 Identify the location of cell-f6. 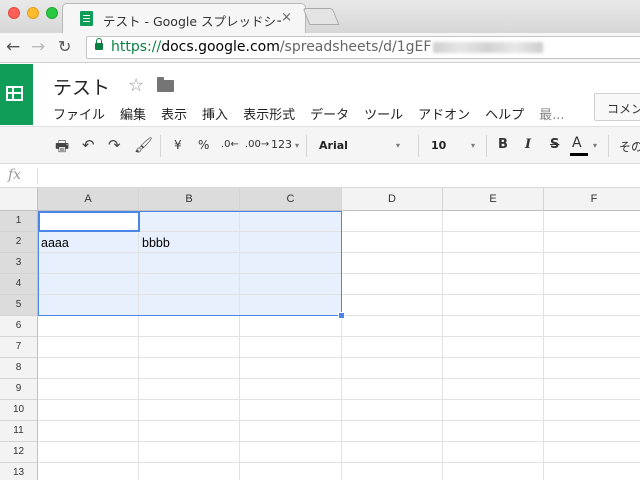
(592, 326).